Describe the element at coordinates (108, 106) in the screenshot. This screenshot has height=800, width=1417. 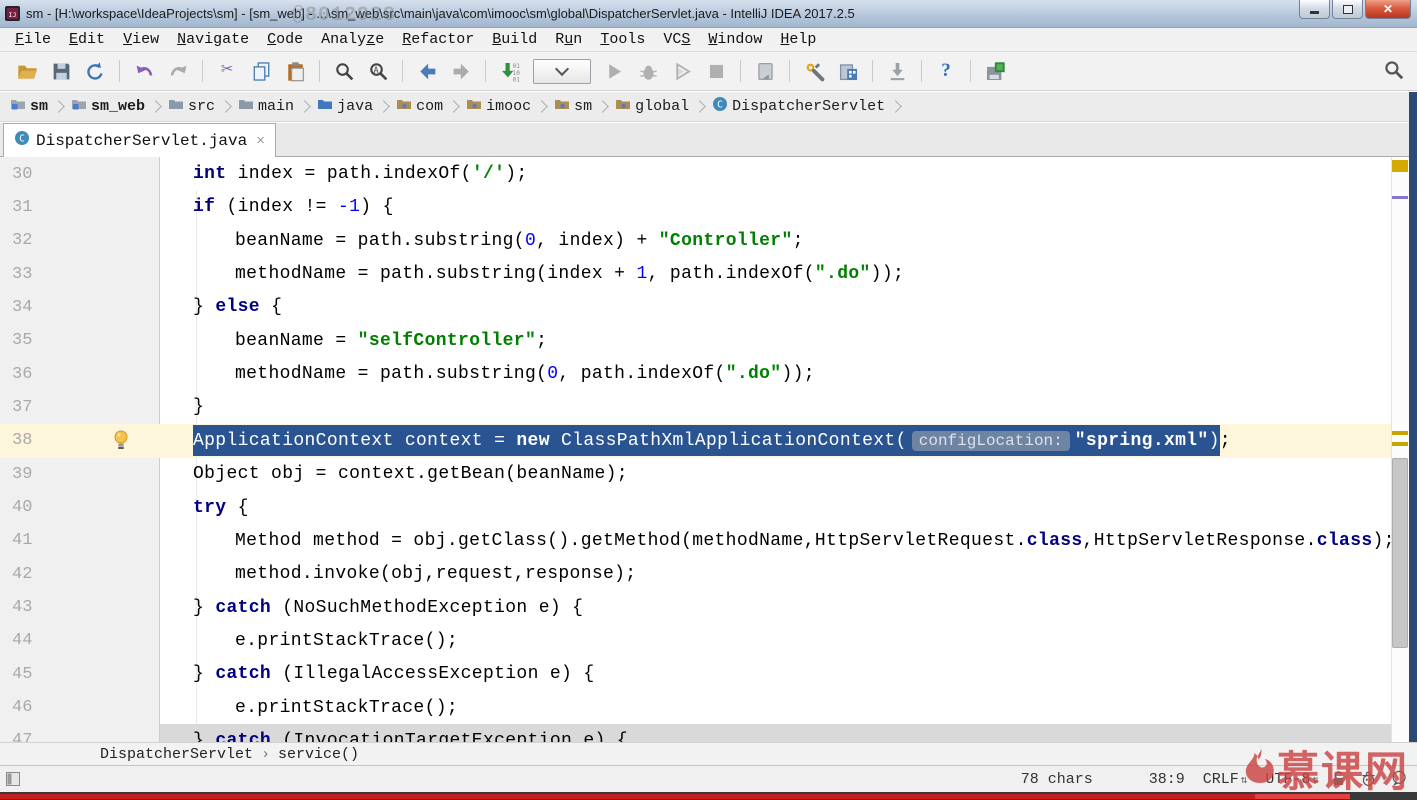
I see `breadcrumb-sm_web: sm_web` at that location.